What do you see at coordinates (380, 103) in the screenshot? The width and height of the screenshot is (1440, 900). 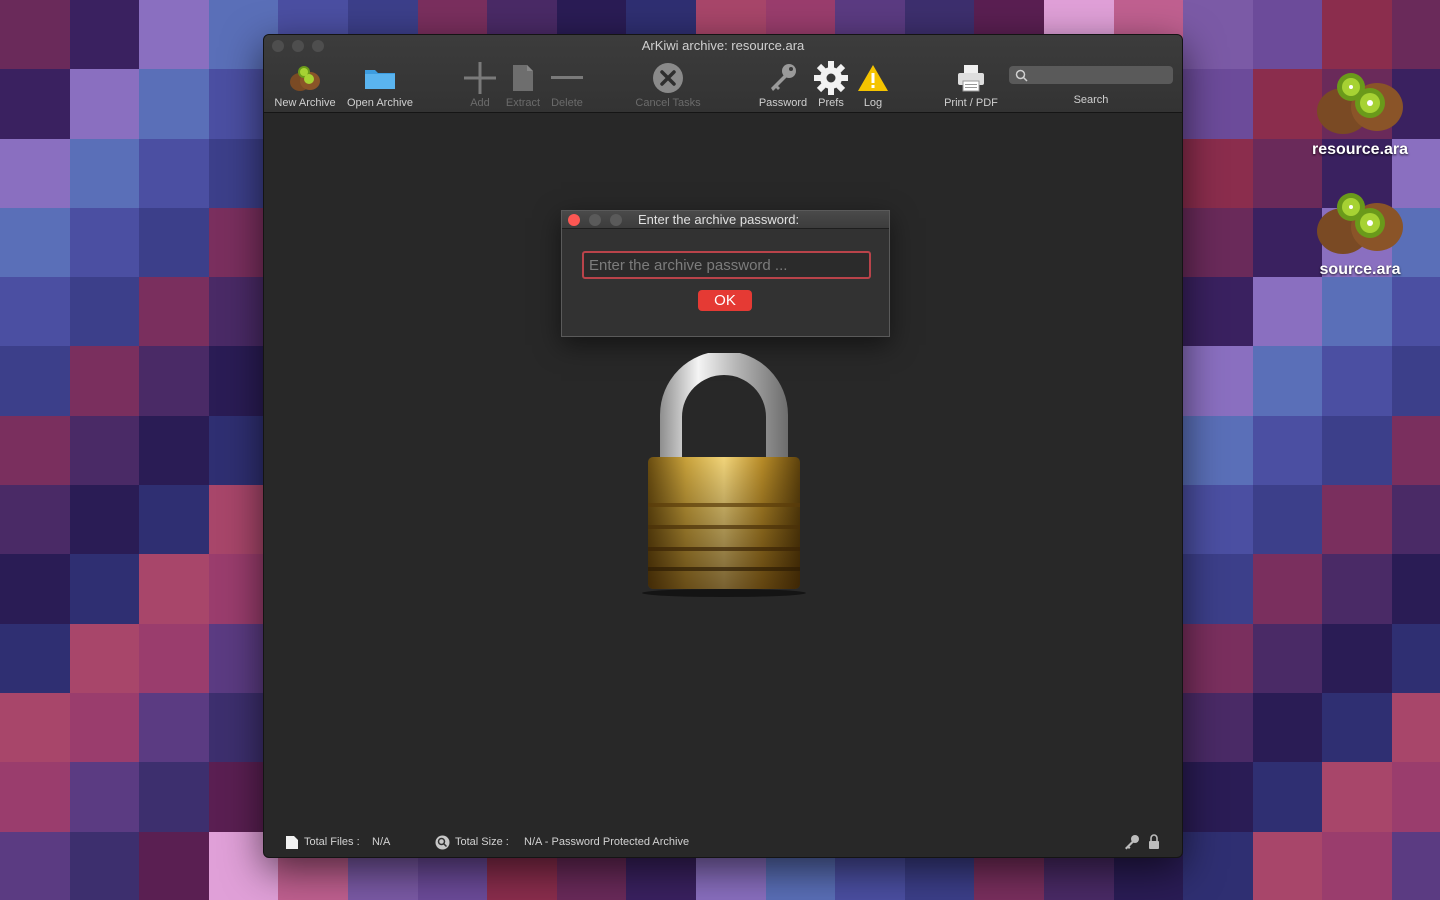 I see `open-archive-label: Open Archive` at bounding box center [380, 103].